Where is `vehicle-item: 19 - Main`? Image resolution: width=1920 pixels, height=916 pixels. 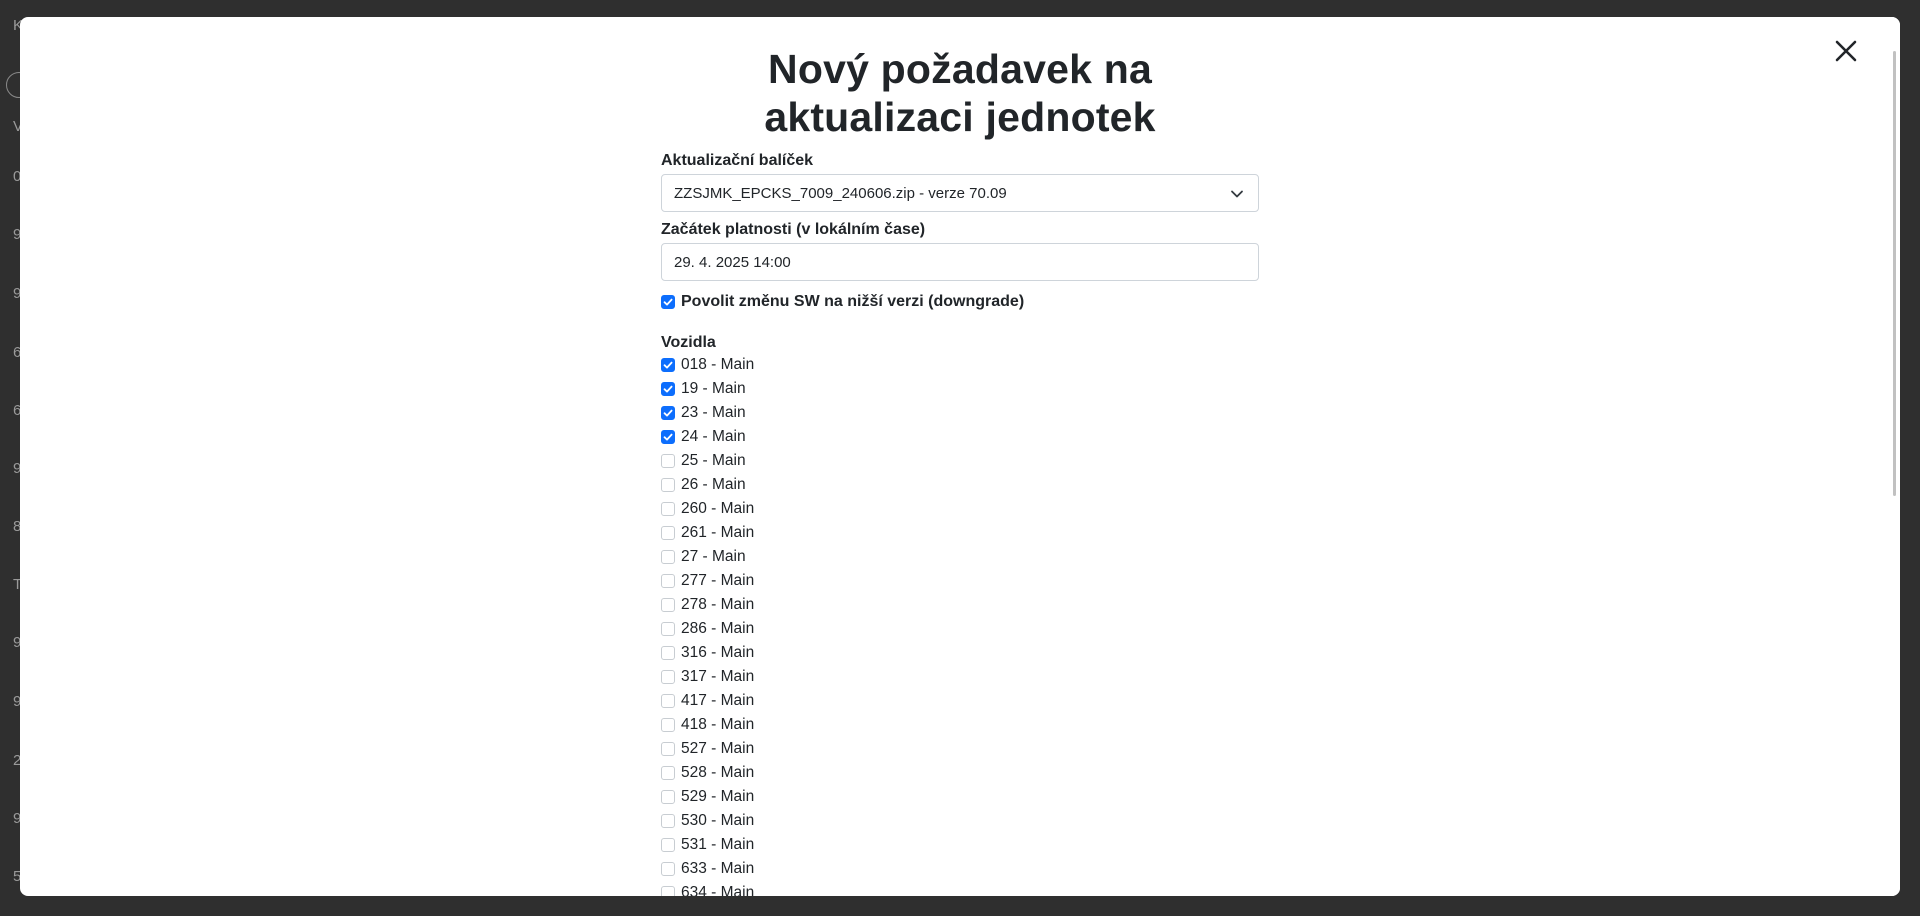
vehicle-item: 19 - Main is located at coordinates (960, 389).